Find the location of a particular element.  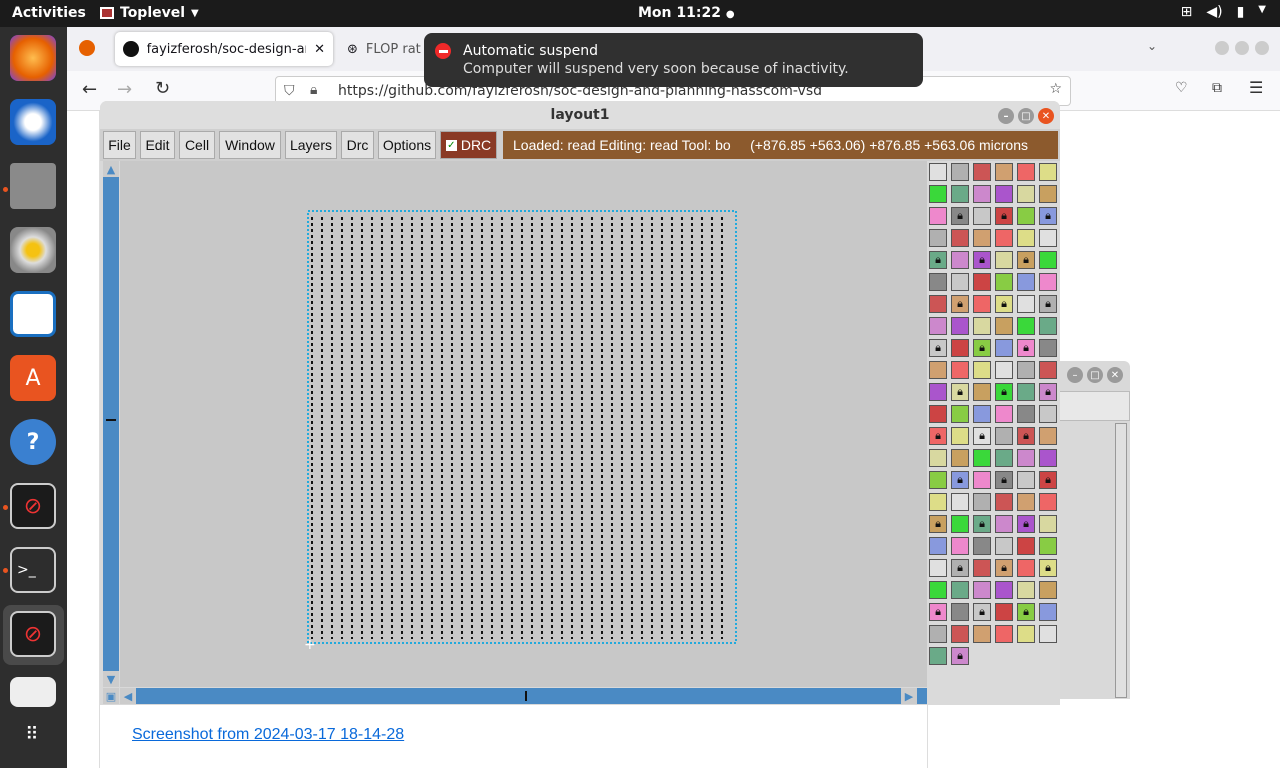

menu-icon: ☰ is located at coordinates (1256, 87).